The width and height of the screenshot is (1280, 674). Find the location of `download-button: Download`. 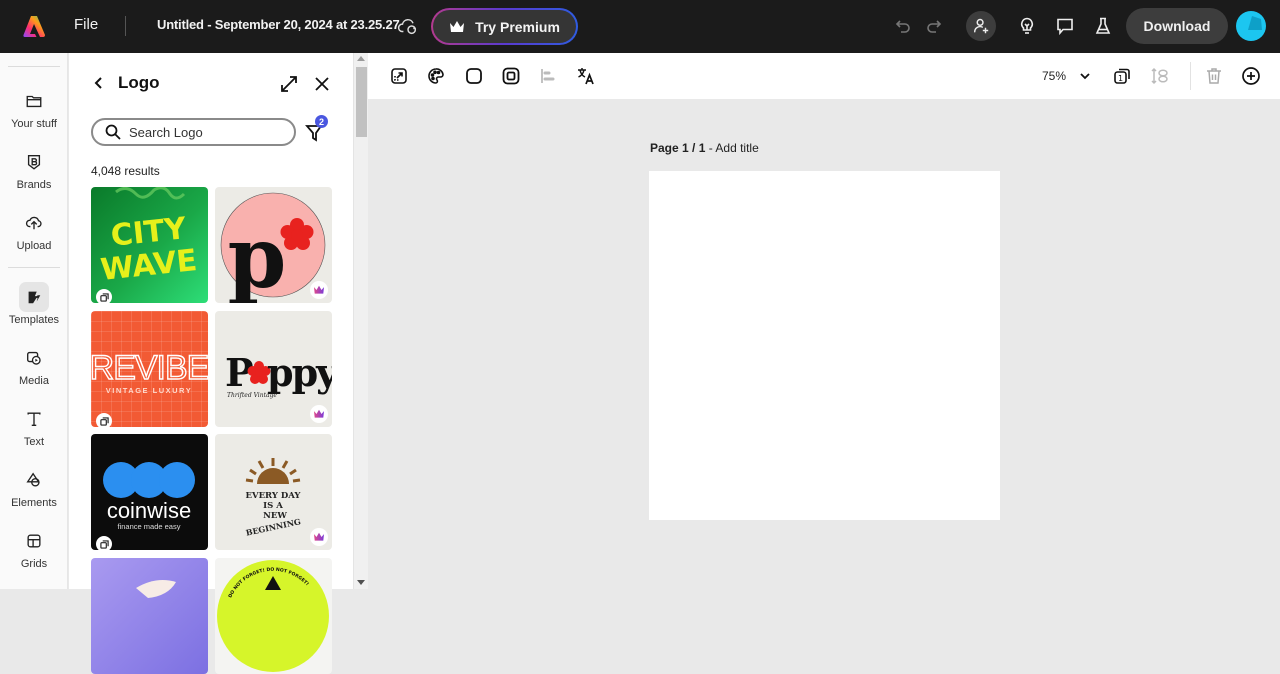

download-button: Download is located at coordinates (1177, 26).